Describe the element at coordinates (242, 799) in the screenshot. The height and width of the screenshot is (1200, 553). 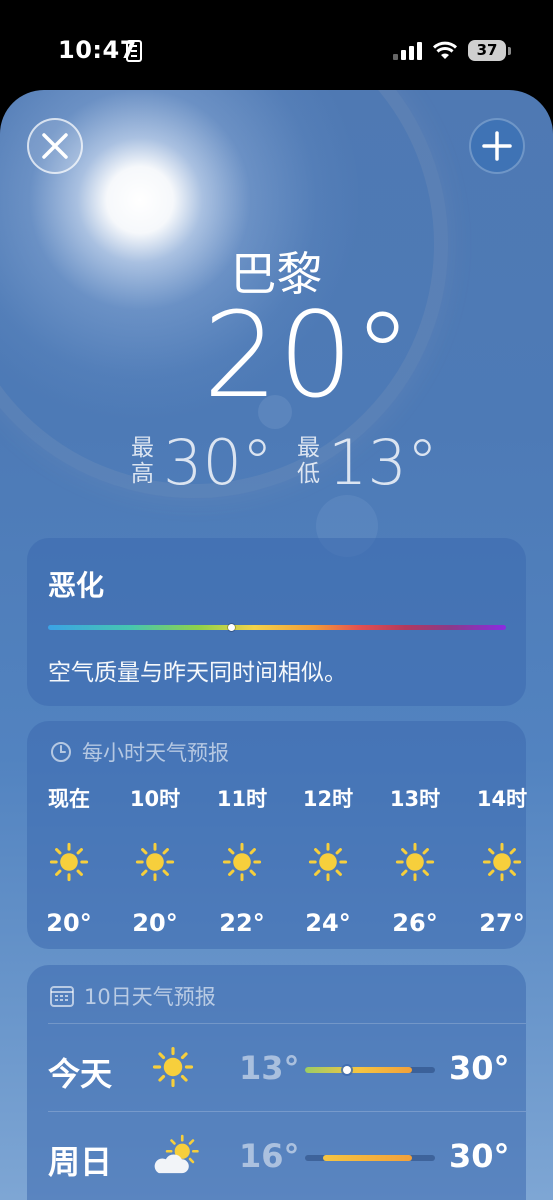
I see `hour-label: 11时` at that location.